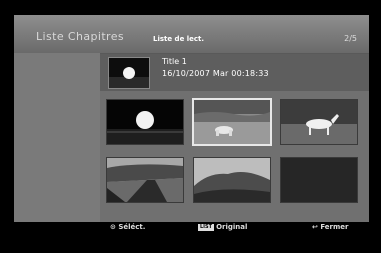 This screenshot has height=253, width=381. I want to click on playlist-tab: Liste de lect., so click(178, 39).